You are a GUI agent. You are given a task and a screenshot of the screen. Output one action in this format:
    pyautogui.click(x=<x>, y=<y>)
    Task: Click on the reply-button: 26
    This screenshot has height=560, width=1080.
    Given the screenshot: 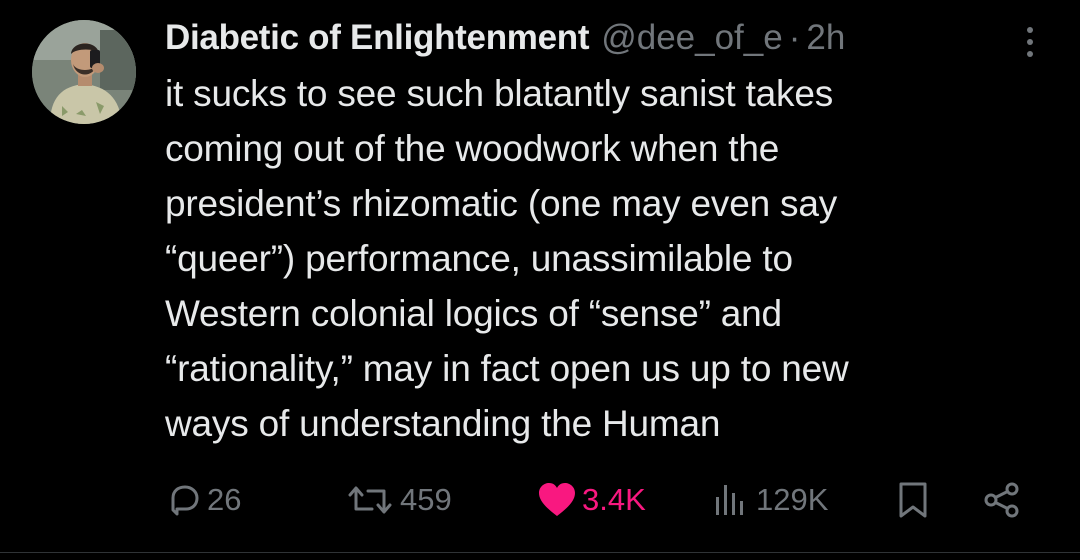 What is the action you would take?
    pyautogui.click(x=203, y=500)
    